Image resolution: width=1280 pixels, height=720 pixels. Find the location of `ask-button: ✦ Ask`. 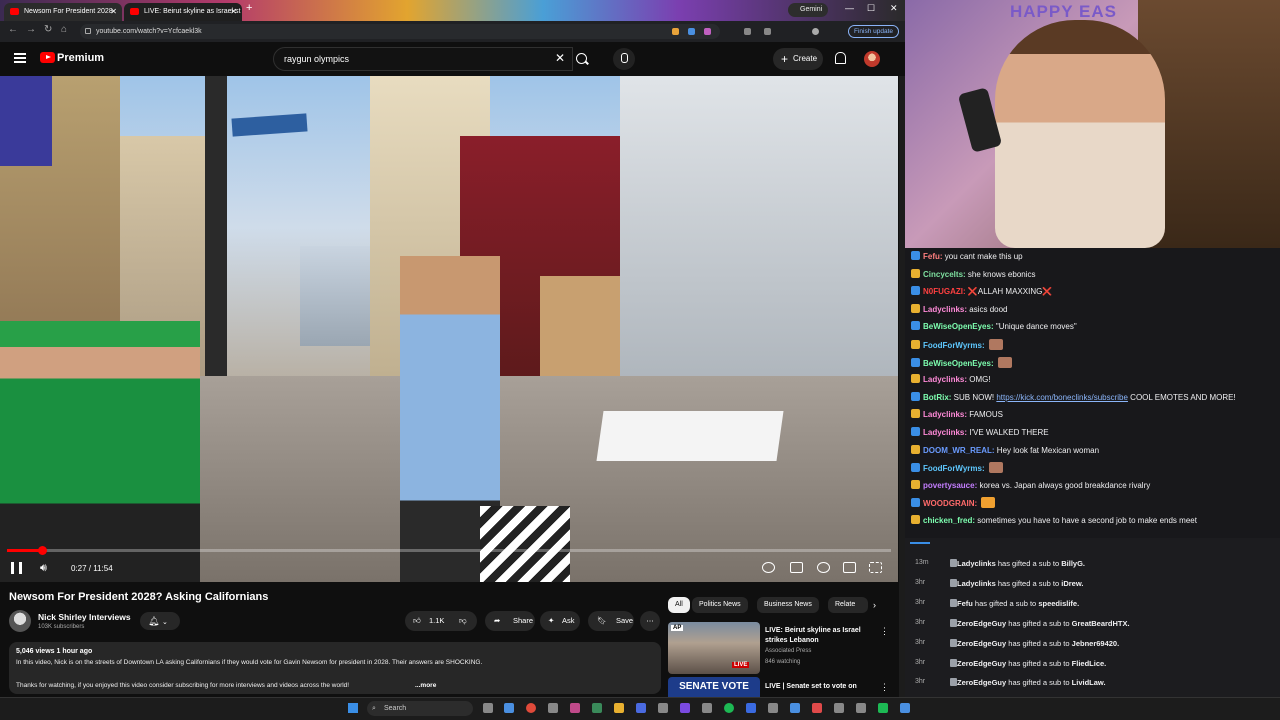

ask-button: ✦ Ask is located at coordinates (560, 621).